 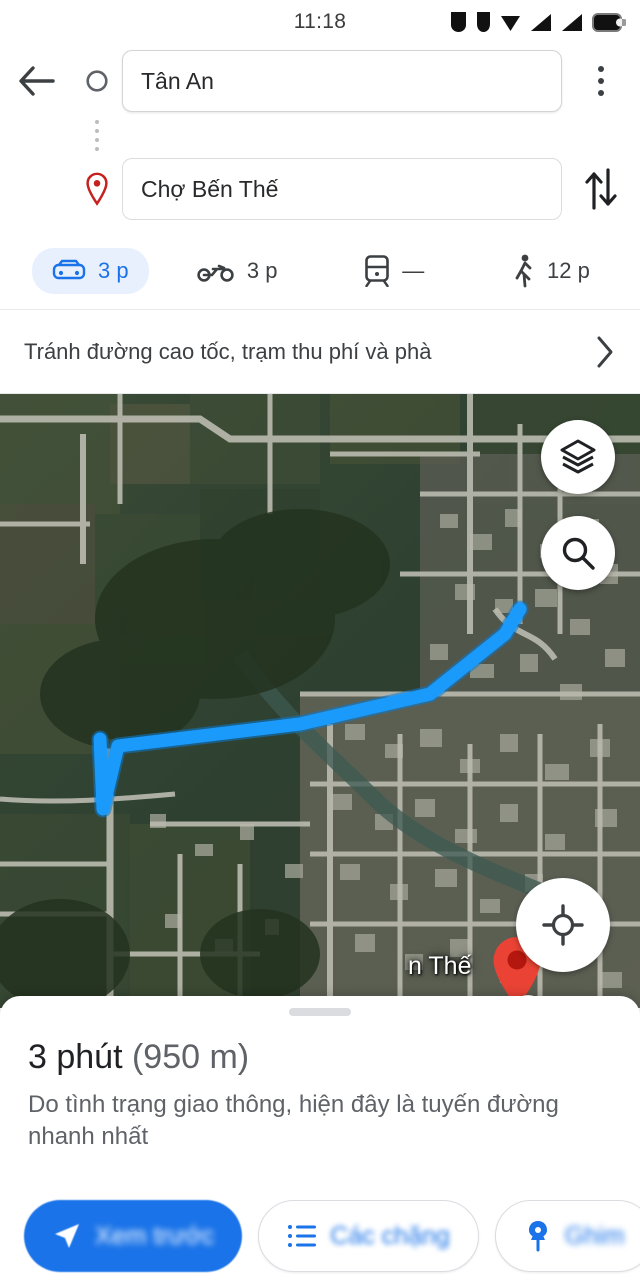 I want to click on route-action-buttons: Xem trước Các chặng Ghim, so click(x=320, y=1236).